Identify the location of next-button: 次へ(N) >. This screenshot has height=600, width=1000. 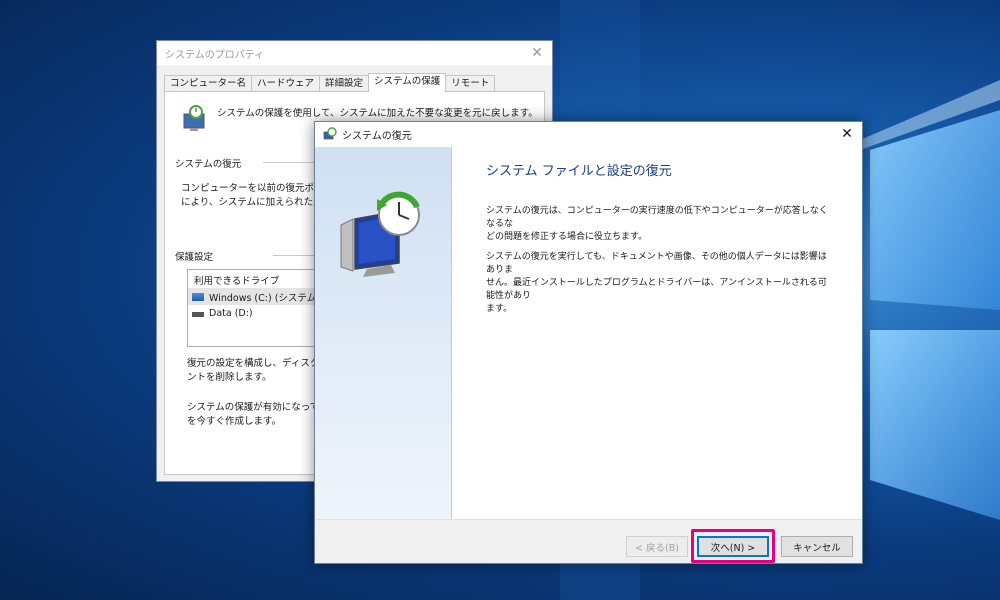
(733, 546).